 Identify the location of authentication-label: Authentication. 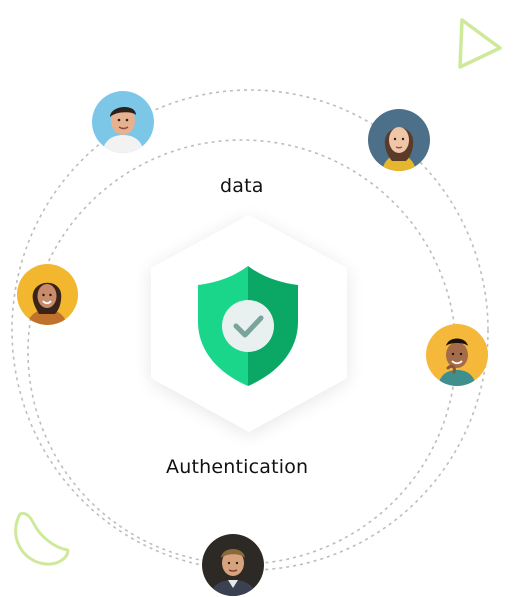
(237, 467).